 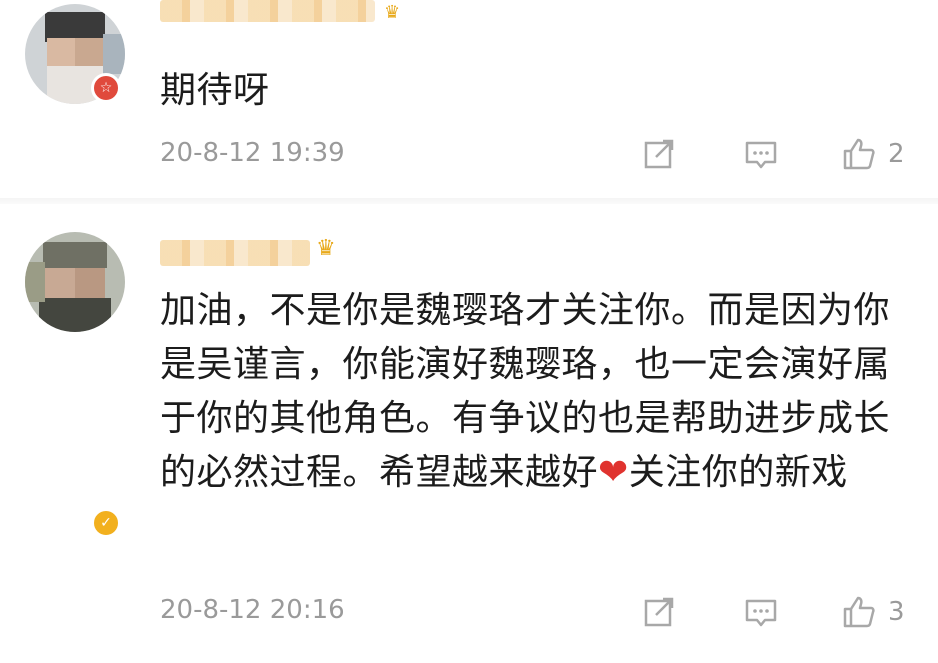 I want to click on like-count: 2, so click(x=896, y=154).